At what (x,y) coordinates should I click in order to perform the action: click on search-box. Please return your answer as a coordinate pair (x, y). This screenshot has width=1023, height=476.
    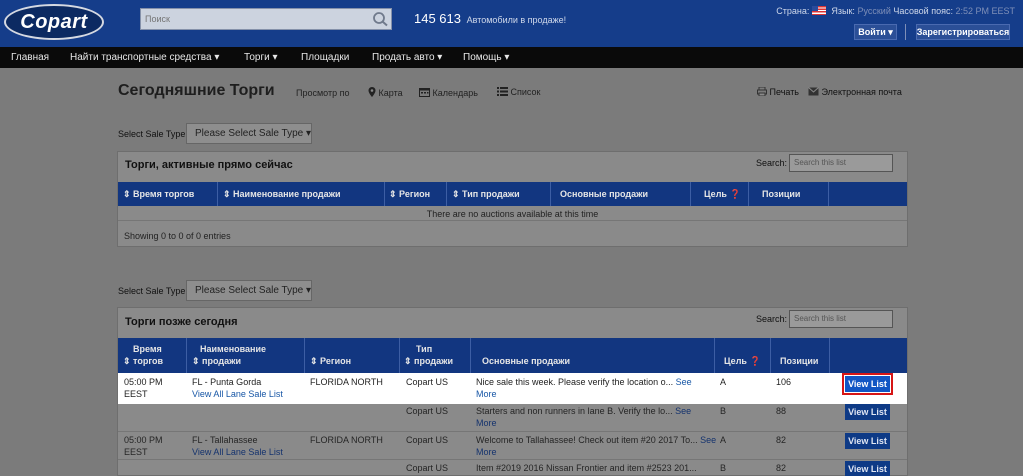
    Looking at the image, I should click on (266, 19).